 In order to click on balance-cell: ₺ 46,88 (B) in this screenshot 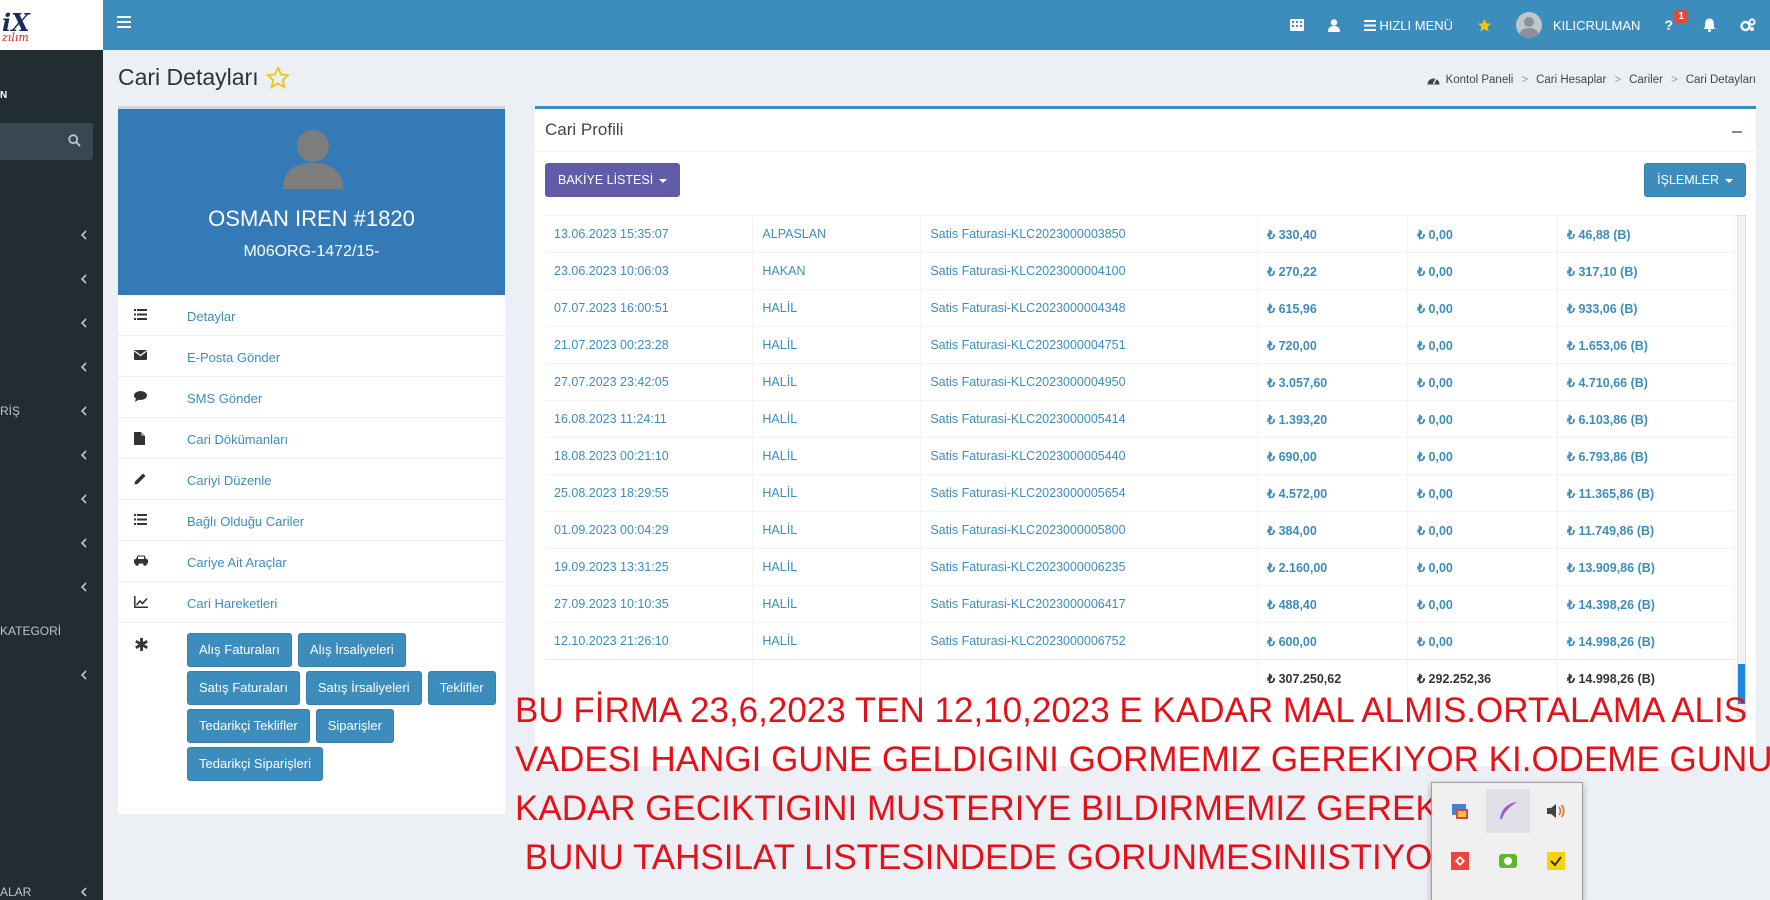, I will do `click(1646, 234)`.